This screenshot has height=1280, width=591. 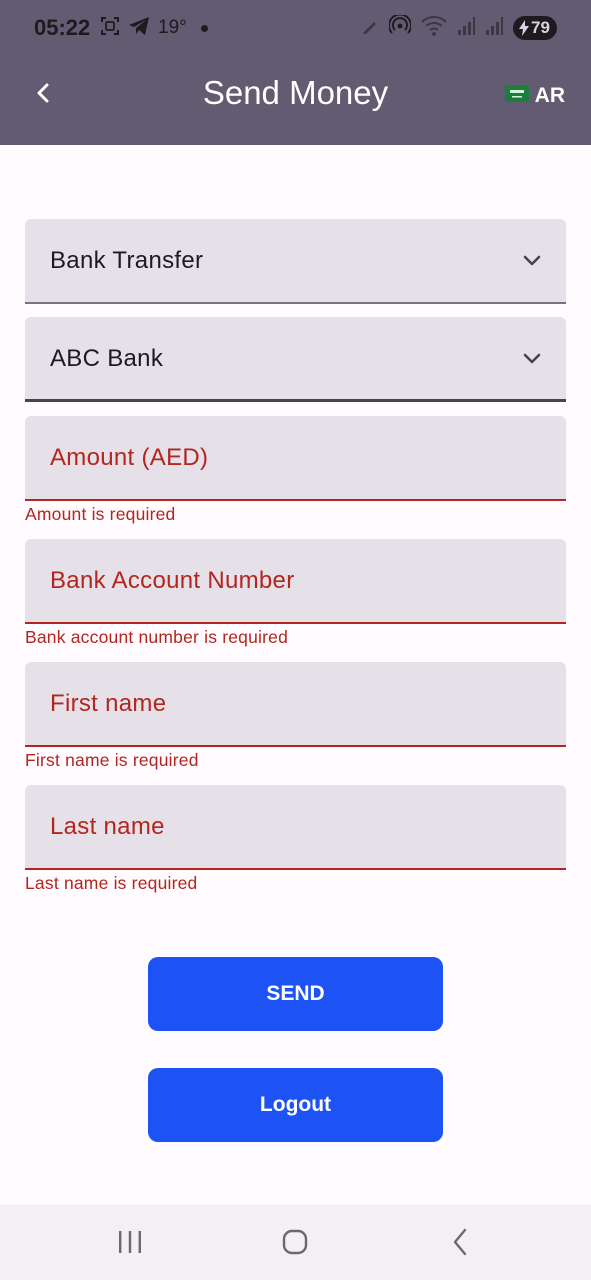 I want to click on status-icons-right: 79, so click(x=459, y=27).